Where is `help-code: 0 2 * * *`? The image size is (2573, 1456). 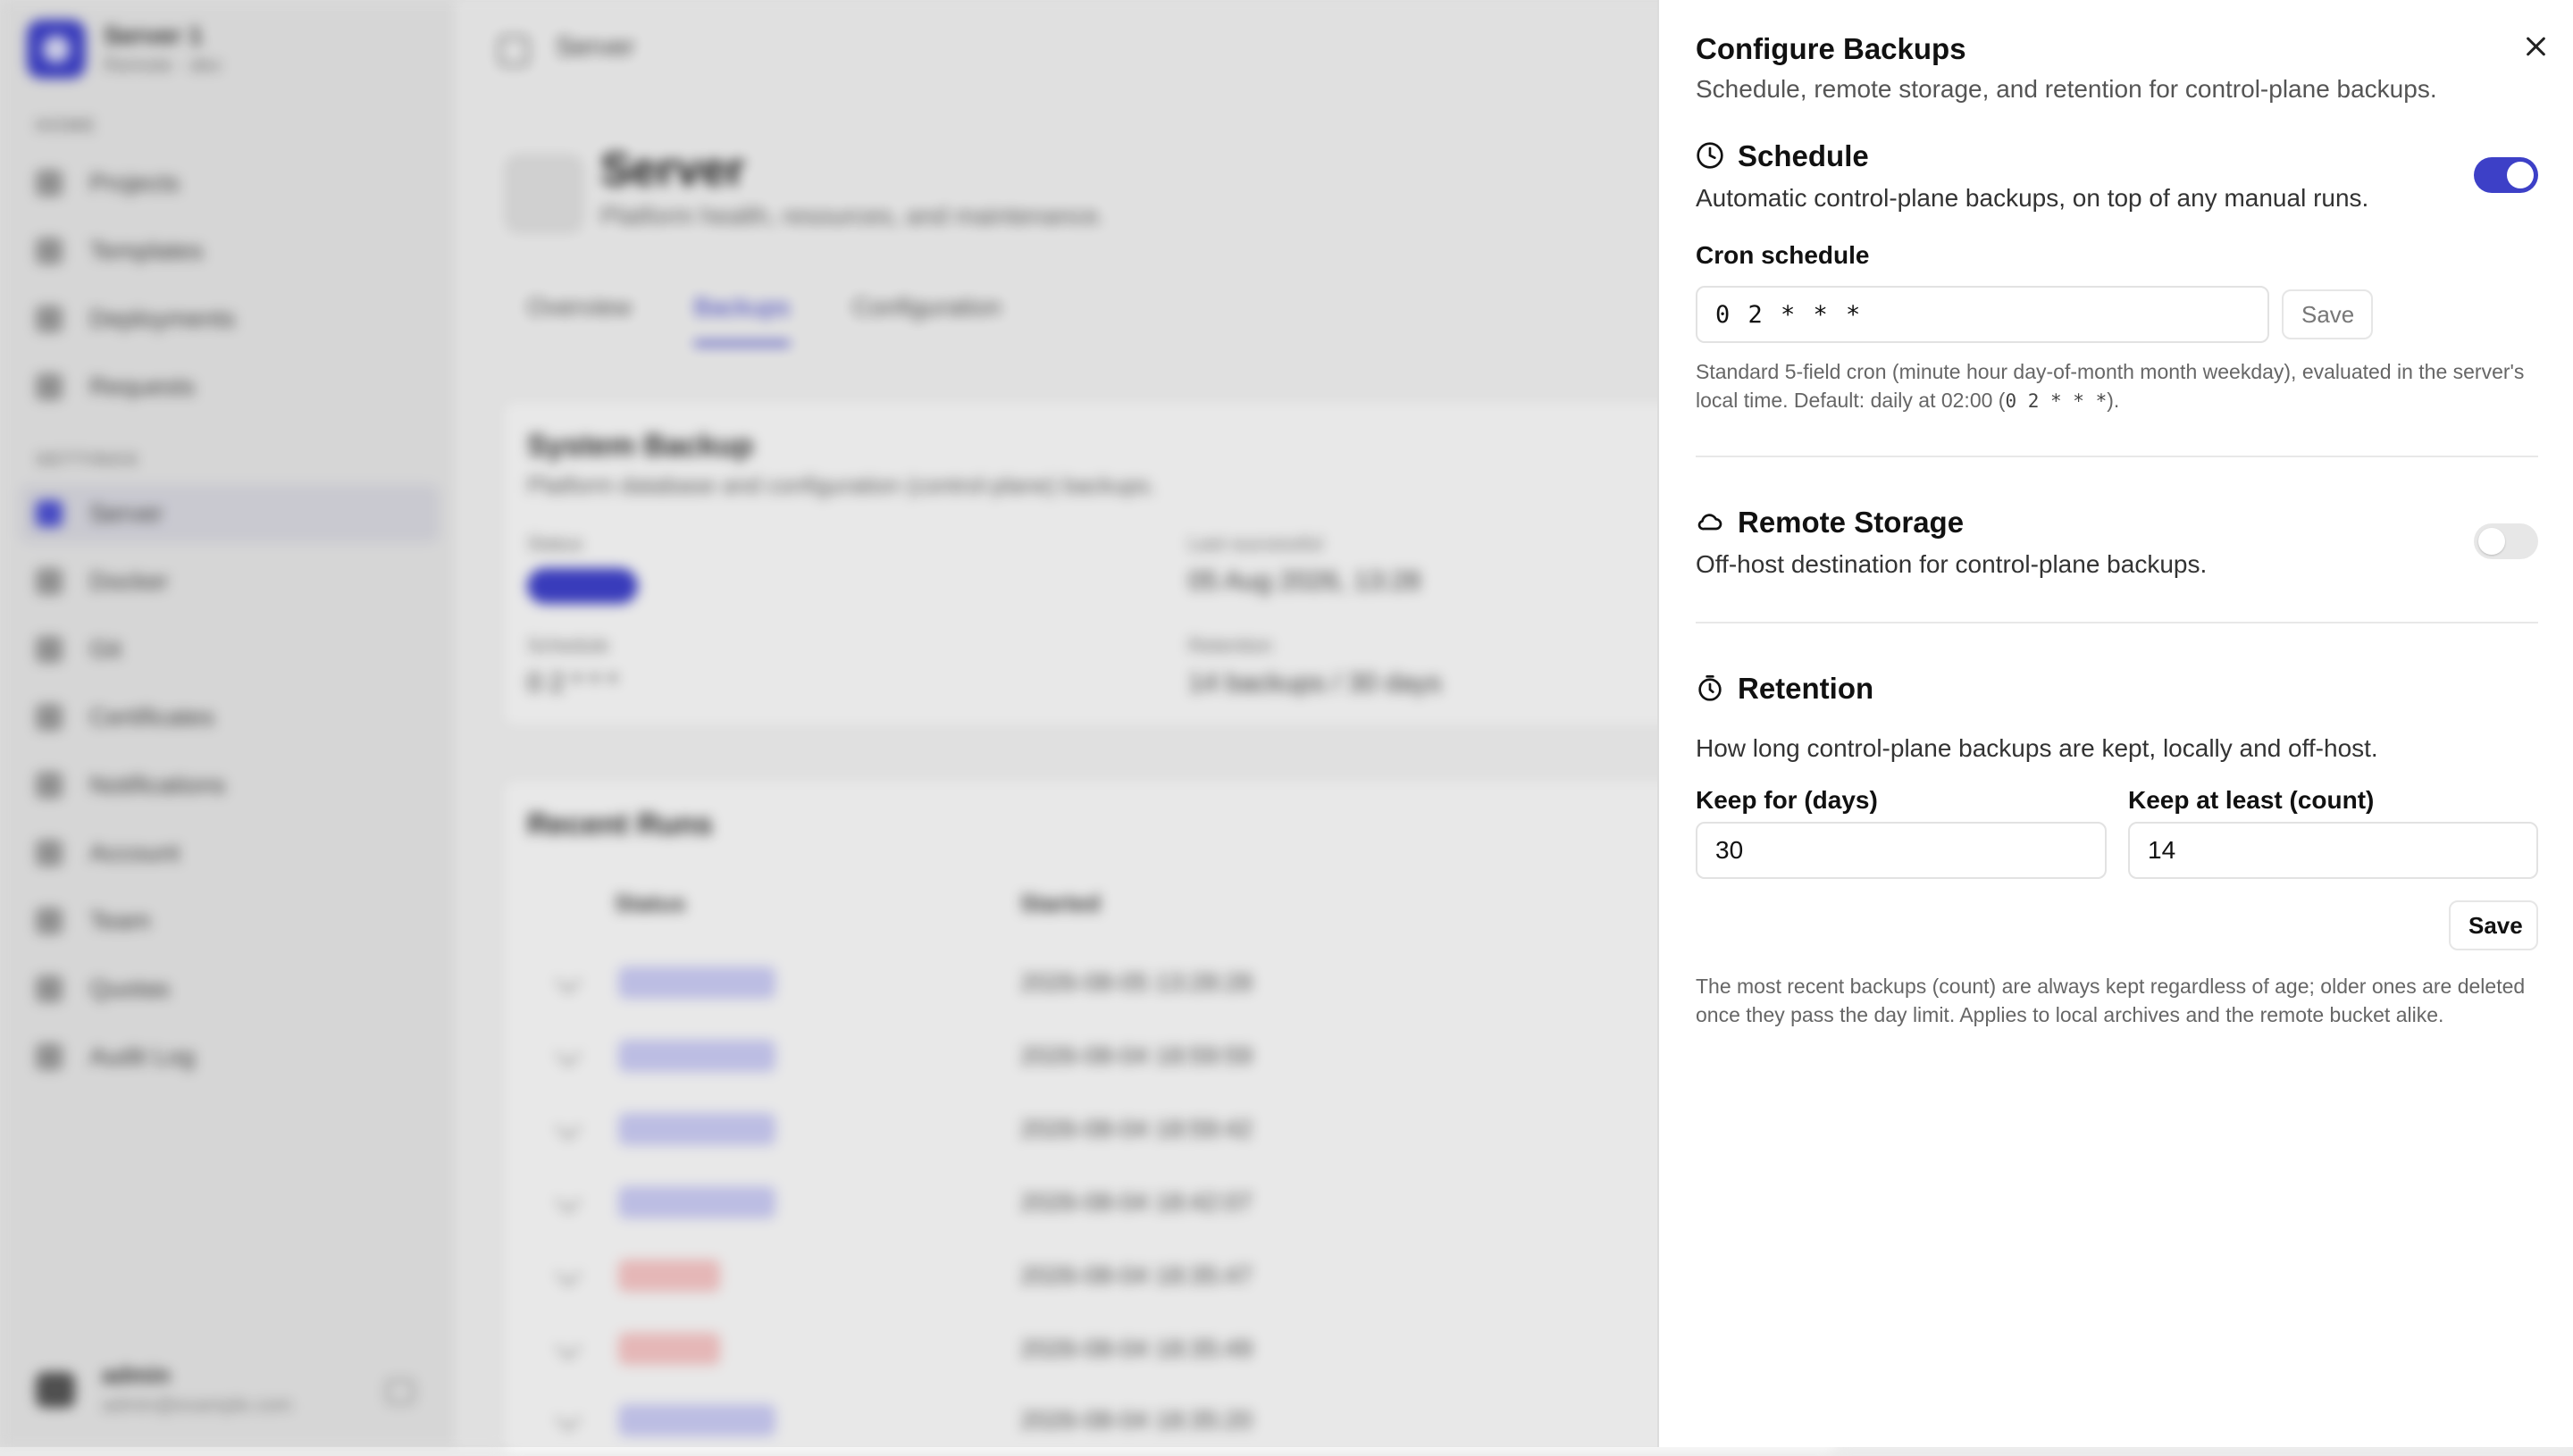 help-code: 0 2 * * * is located at coordinates (2056, 401).